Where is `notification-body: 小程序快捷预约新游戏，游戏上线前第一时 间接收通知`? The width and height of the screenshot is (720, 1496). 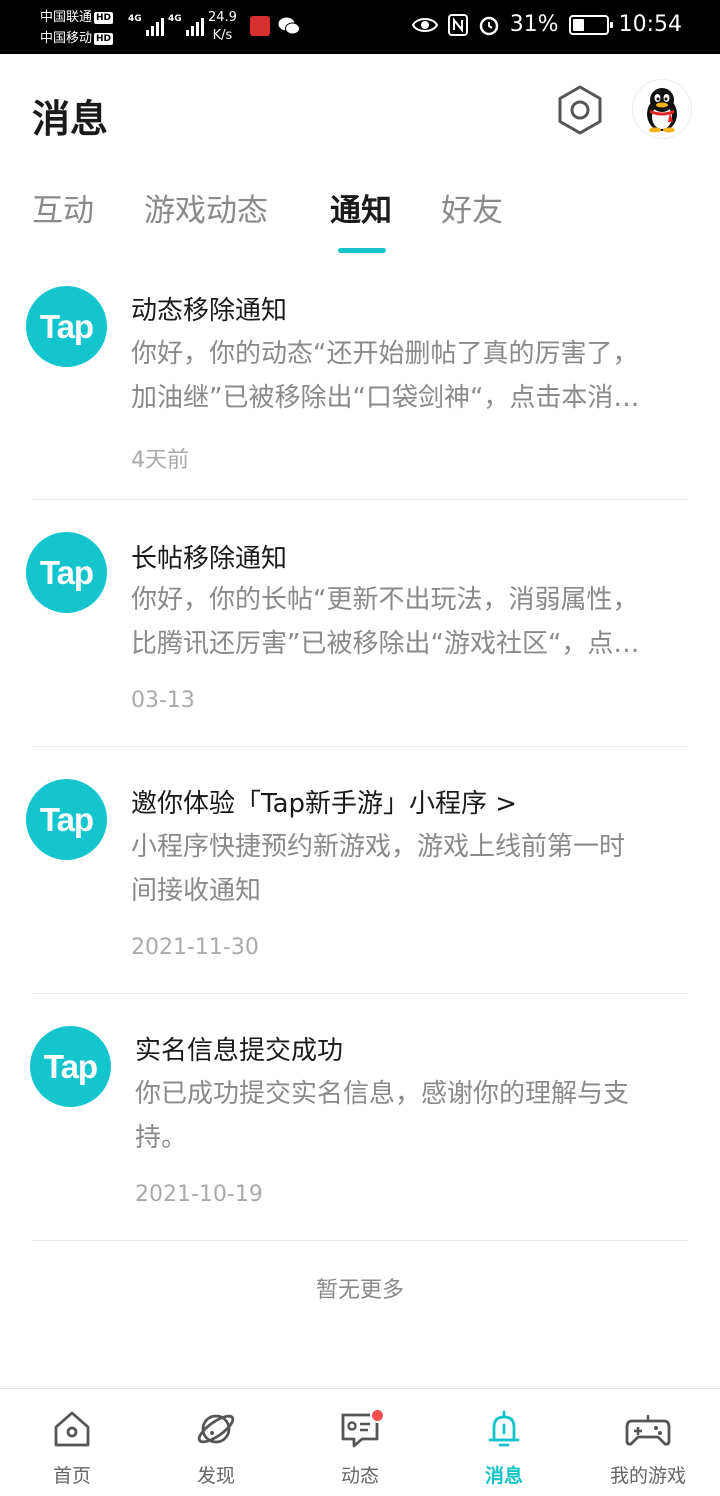 notification-body: 小程序快捷预约新游戏，游戏上线前第一时 间接收通知 is located at coordinates (378, 869).